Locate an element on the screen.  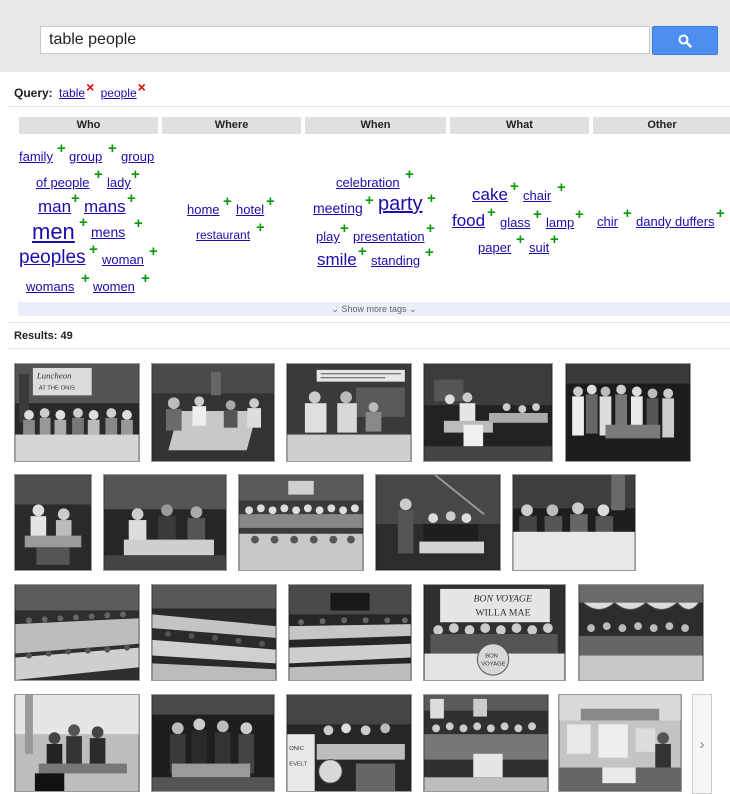
tag-womans: womans is located at coordinates (50, 286).